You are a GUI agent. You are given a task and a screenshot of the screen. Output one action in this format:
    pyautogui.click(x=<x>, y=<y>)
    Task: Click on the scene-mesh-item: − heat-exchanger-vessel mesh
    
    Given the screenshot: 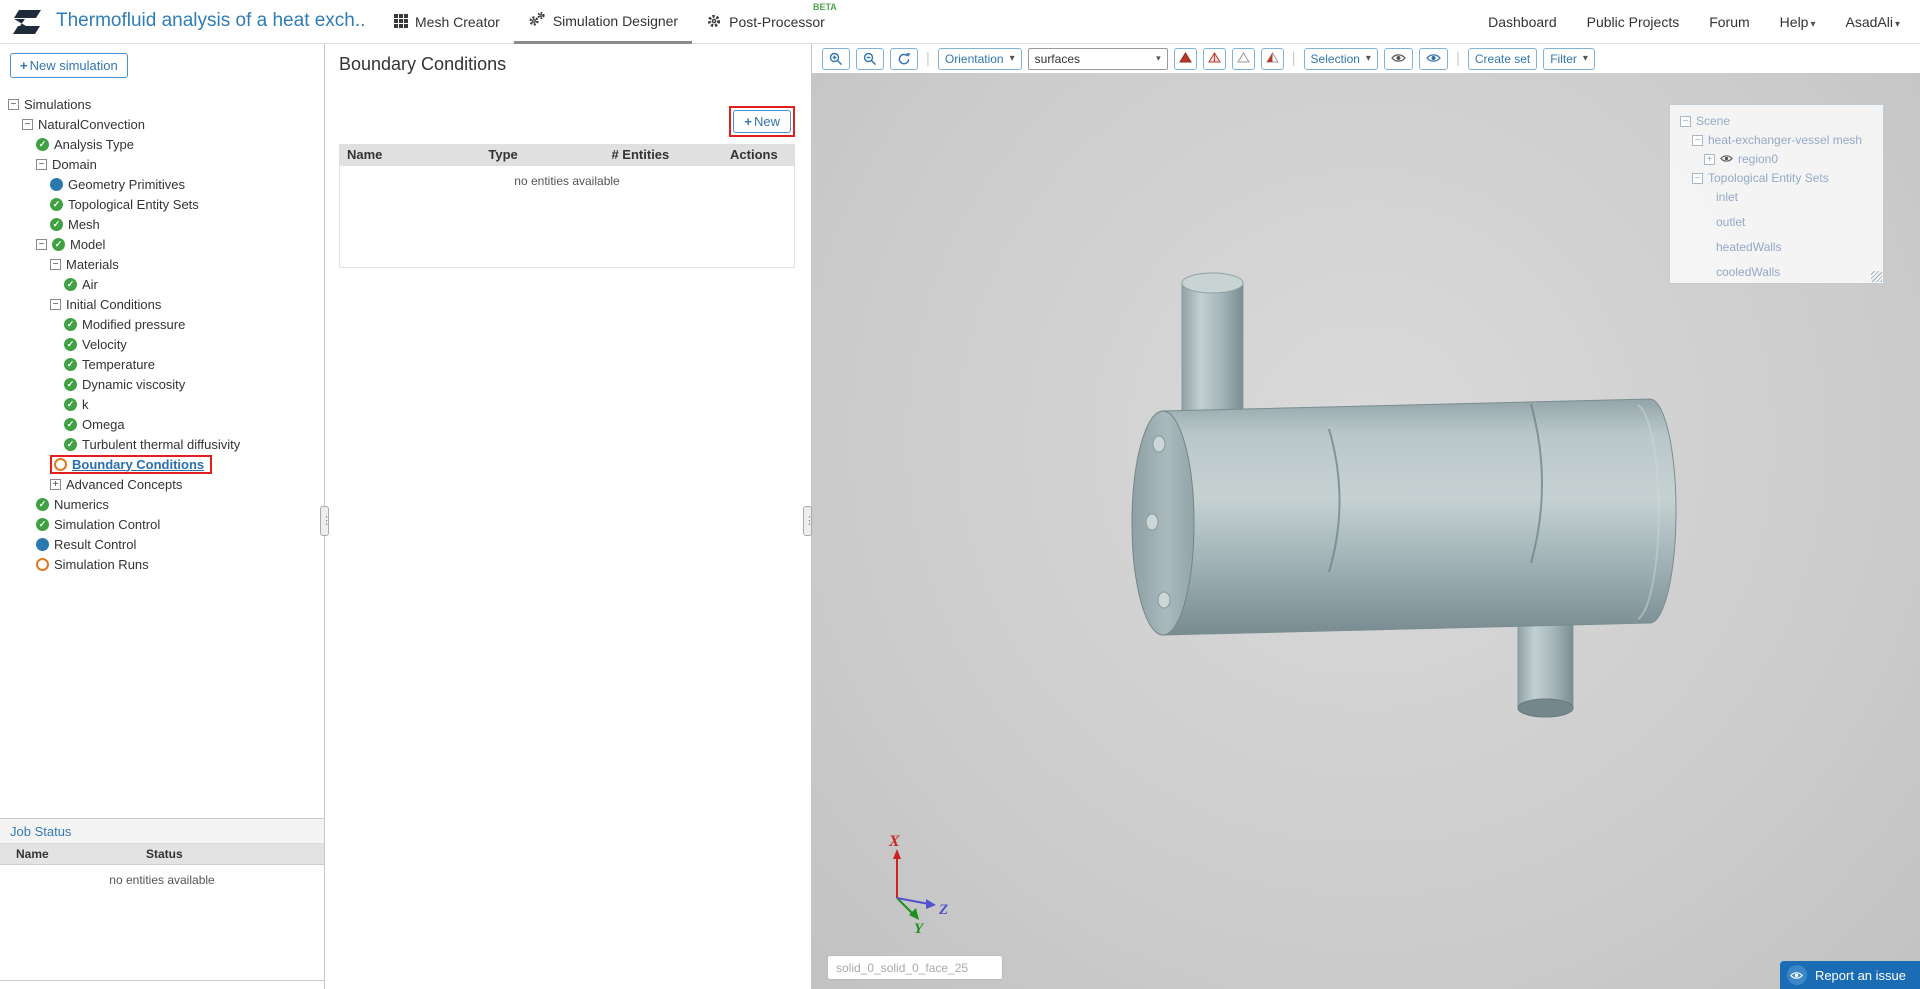 What is the action you would take?
    pyautogui.click(x=1787, y=140)
    